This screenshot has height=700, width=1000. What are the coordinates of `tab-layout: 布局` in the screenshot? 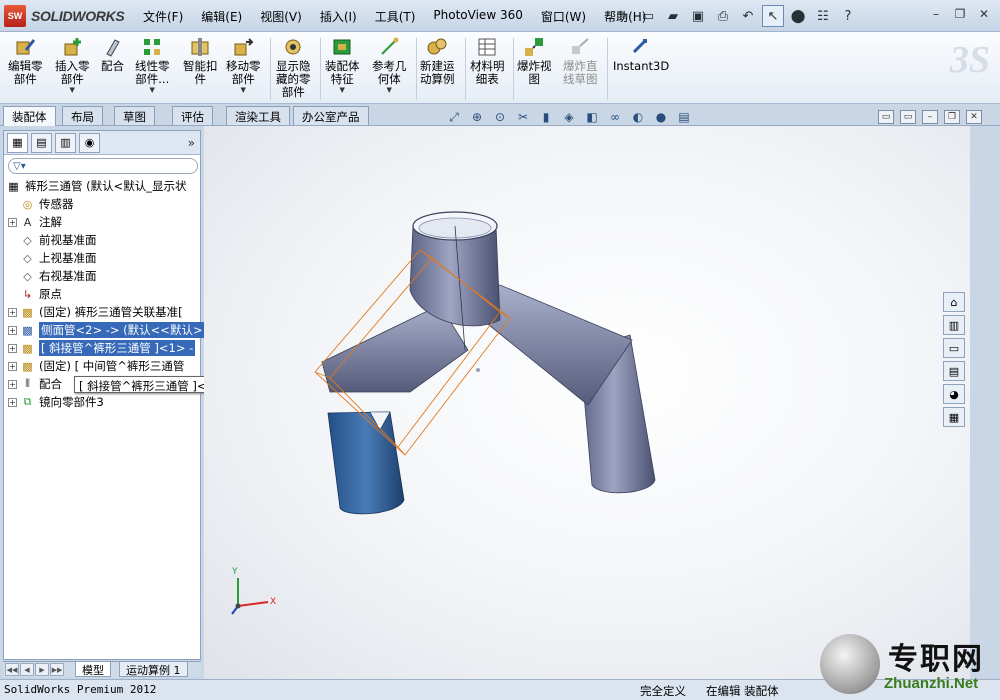 It's located at (82, 115).